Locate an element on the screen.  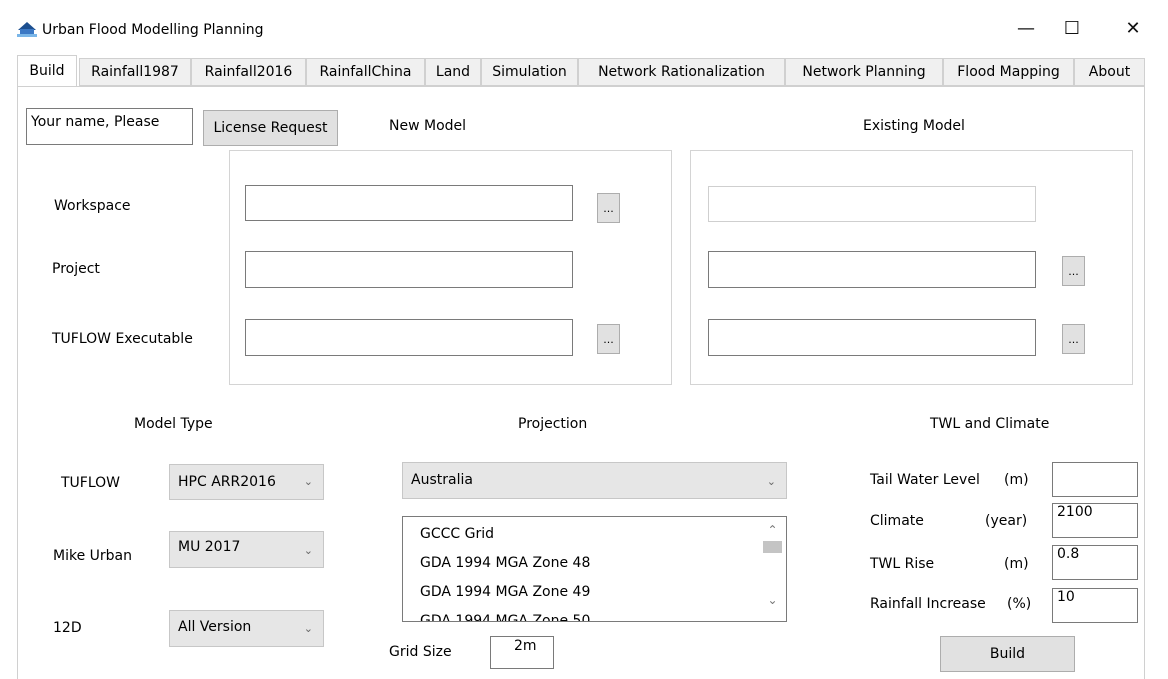
scroll-thumb is located at coordinates (772, 547).